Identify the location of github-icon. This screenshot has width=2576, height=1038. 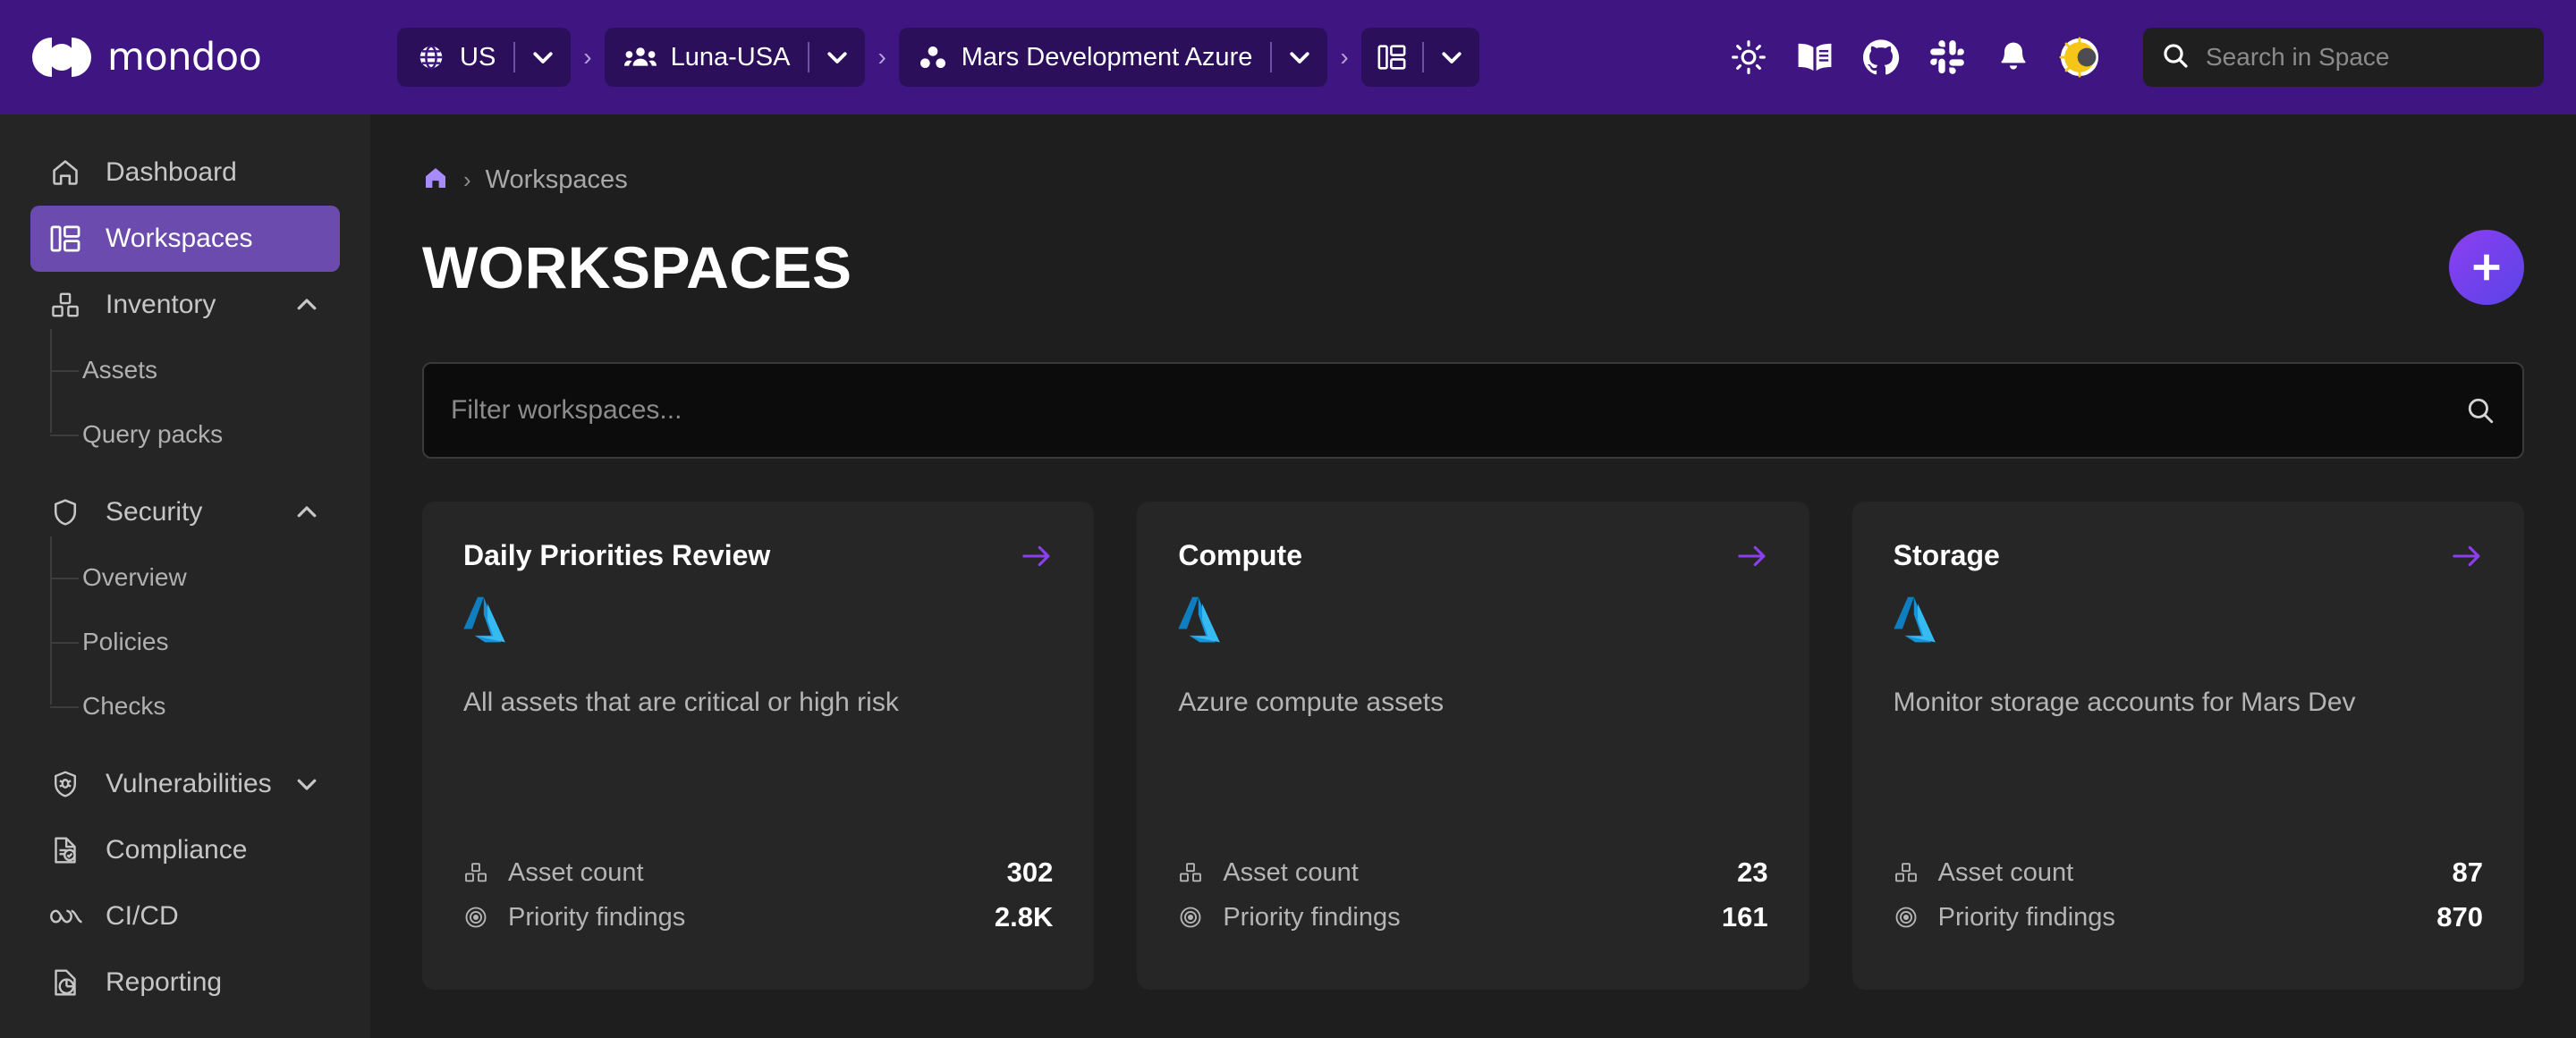
(1881, 57).